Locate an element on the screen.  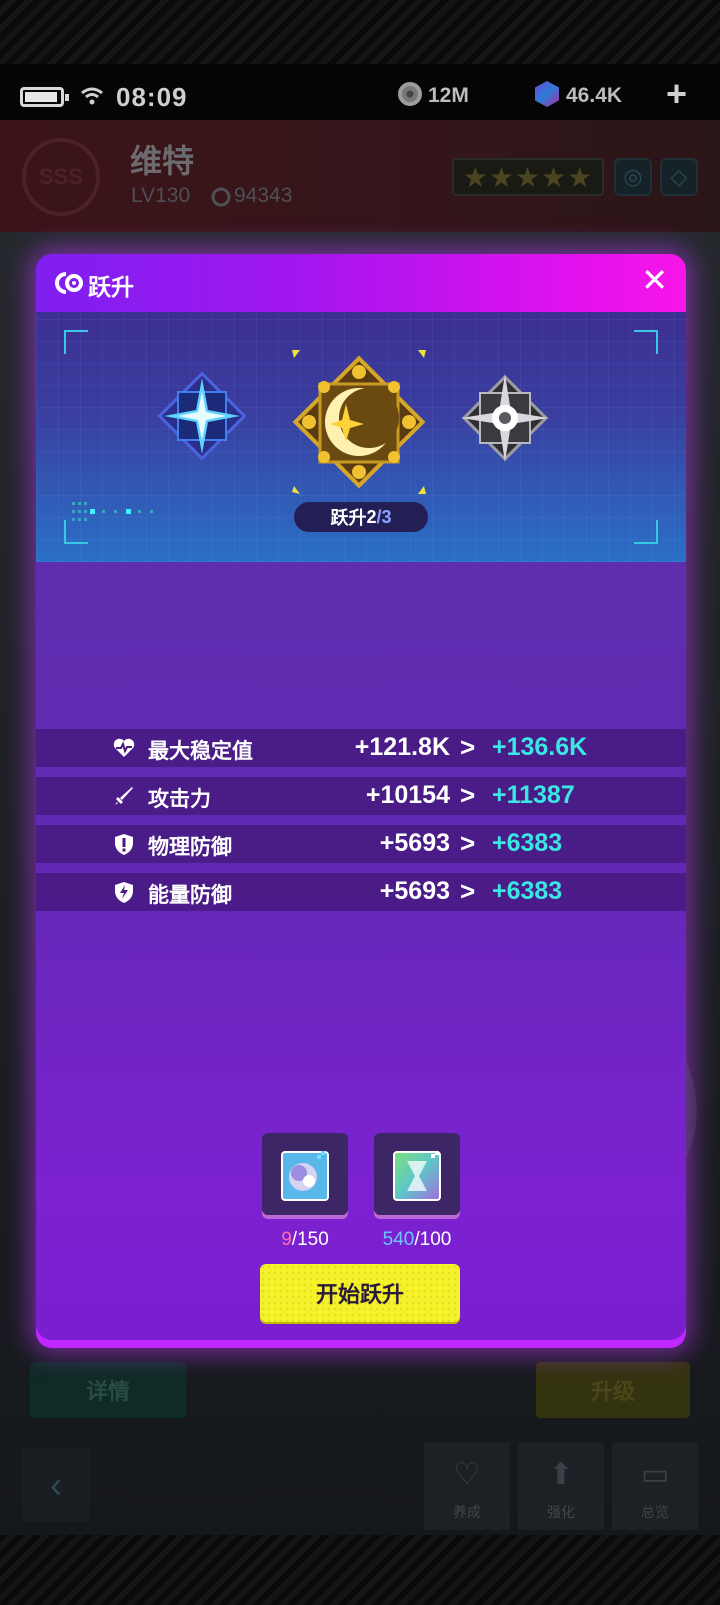
bottom-decor-band is located at coordinates (360, 1570).